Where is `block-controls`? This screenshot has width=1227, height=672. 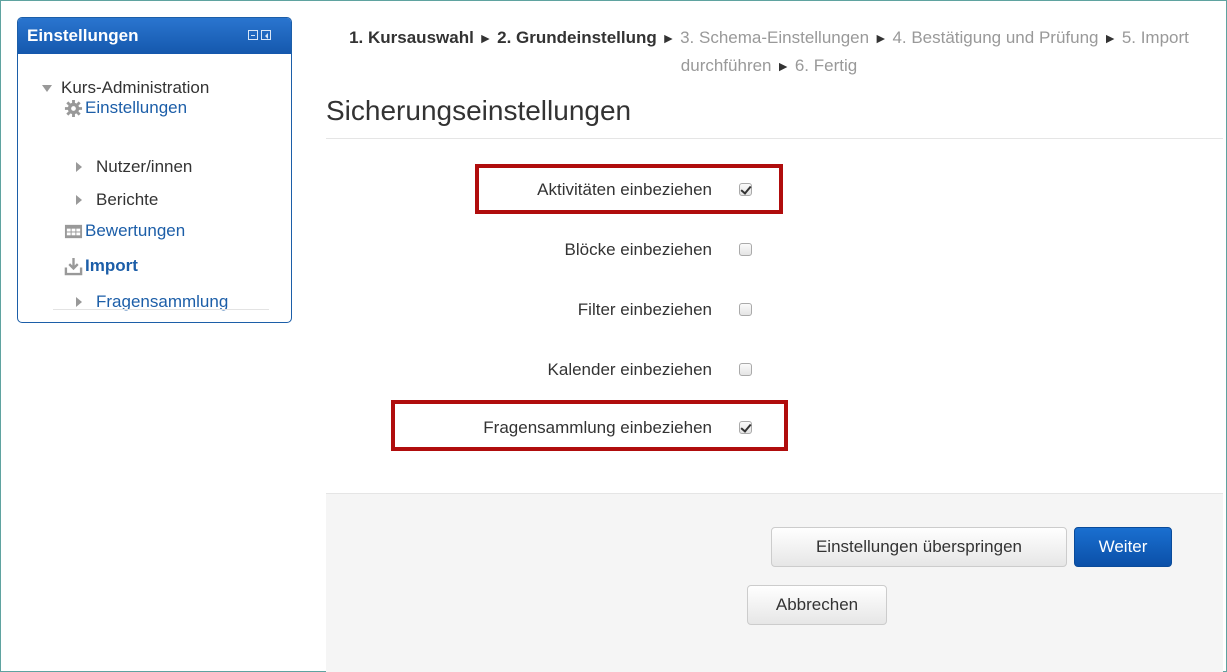 block-controls is located at coordinates (259, 35).